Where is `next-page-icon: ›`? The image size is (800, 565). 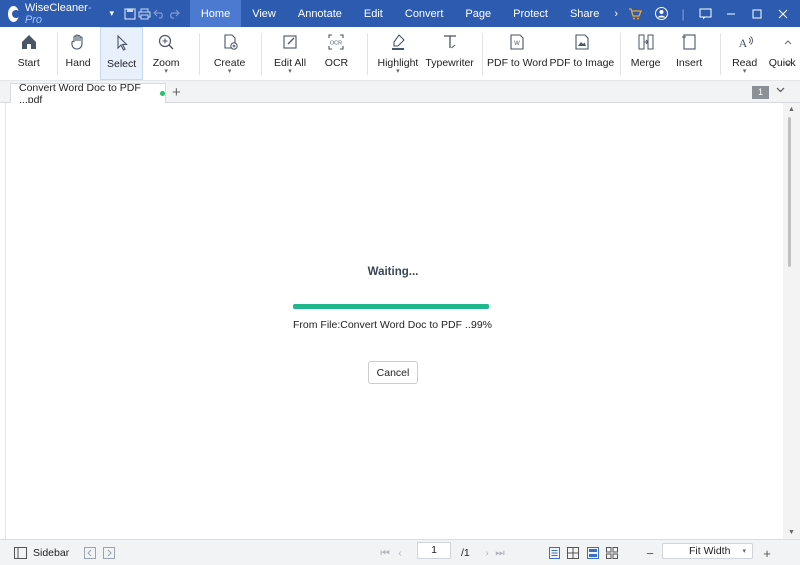 next-page-icon: › is located at coordinates (487, 553).